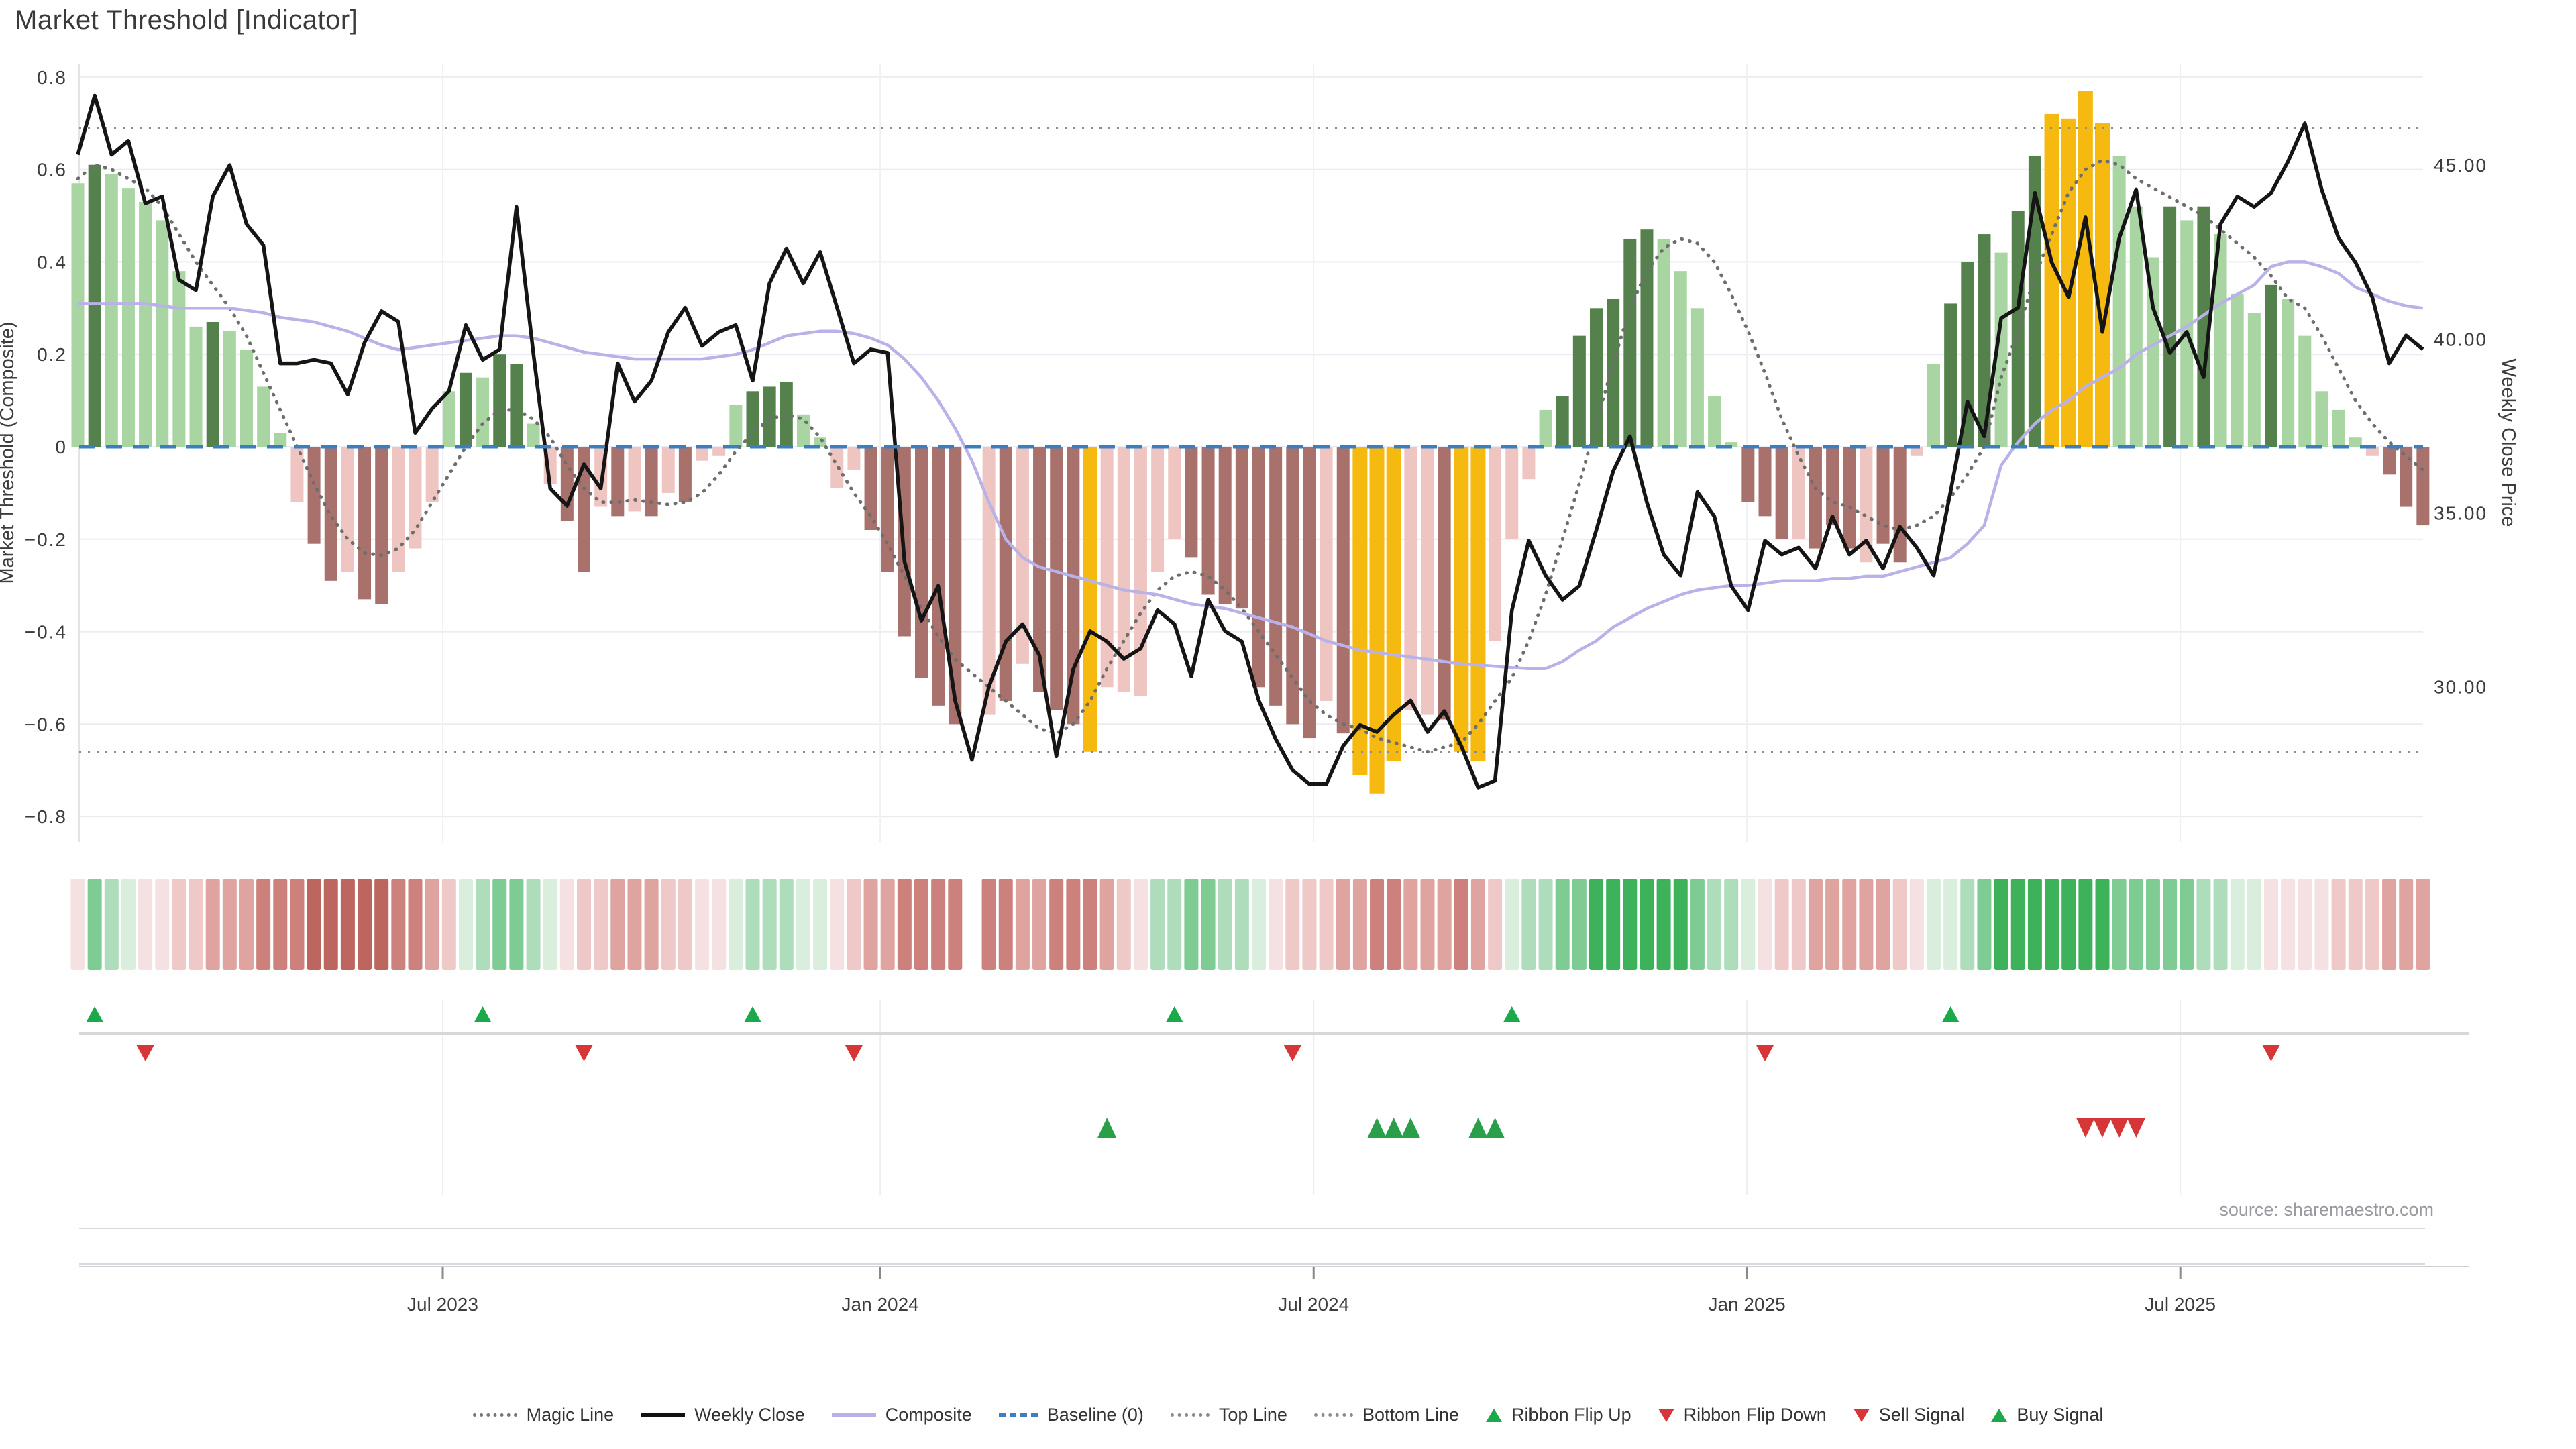 The width and height of the screenshot is (2576, 1449). I want to click on y-left-axis-title: Market Threshold (Composite), so click(9, 452).